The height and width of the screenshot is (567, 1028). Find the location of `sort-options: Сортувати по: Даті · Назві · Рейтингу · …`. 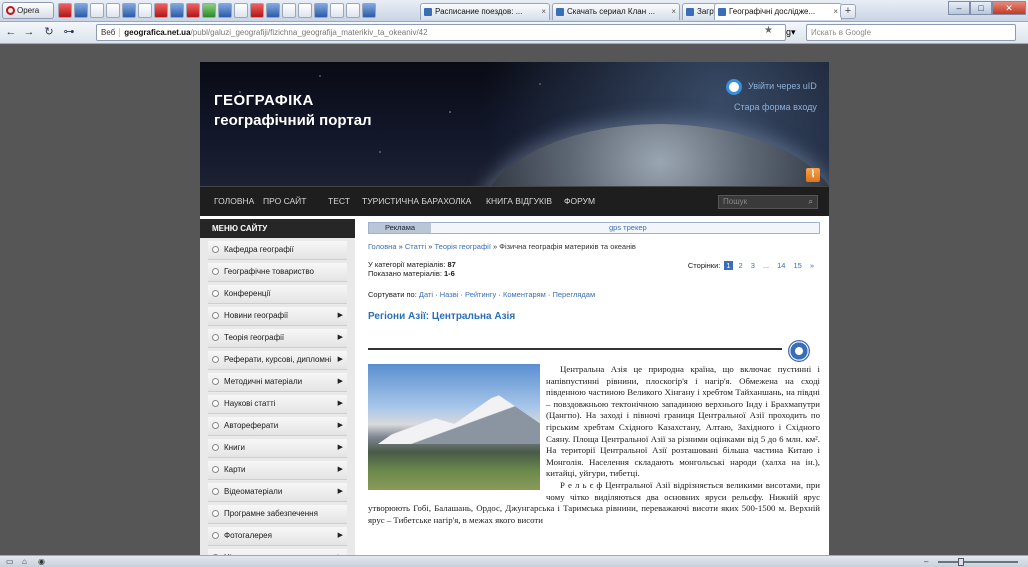

sort-options: Сортувати по: Даті · Назві · Рейтингу · … is located at coordinates (482, 294).